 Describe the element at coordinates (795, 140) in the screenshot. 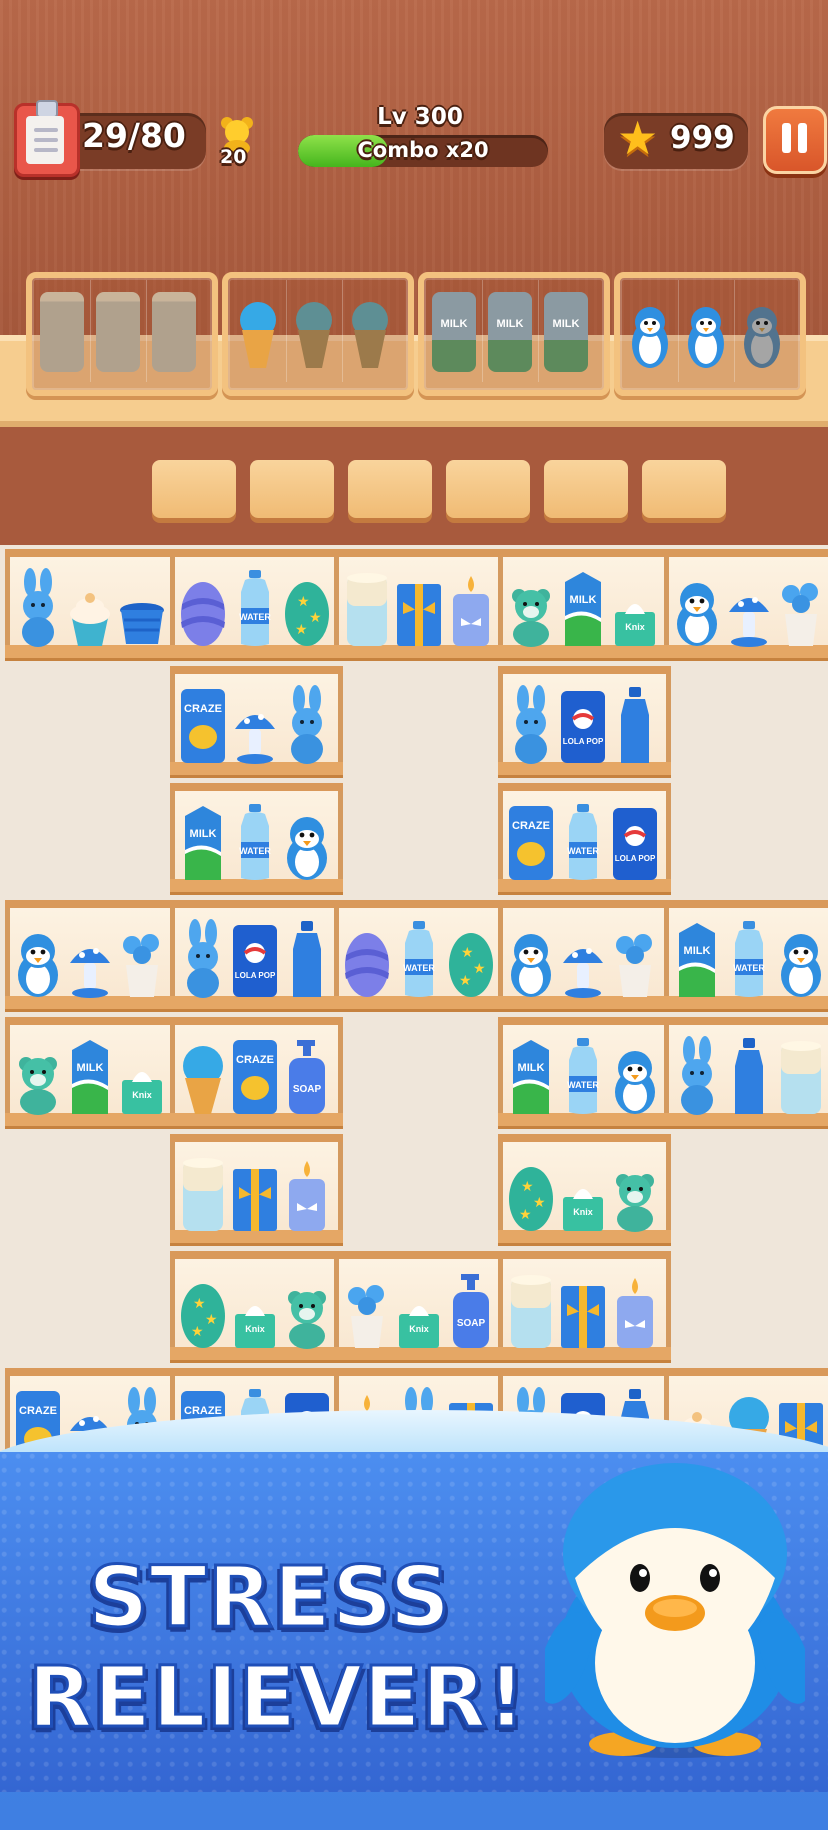

I see `pause-button` at that location.